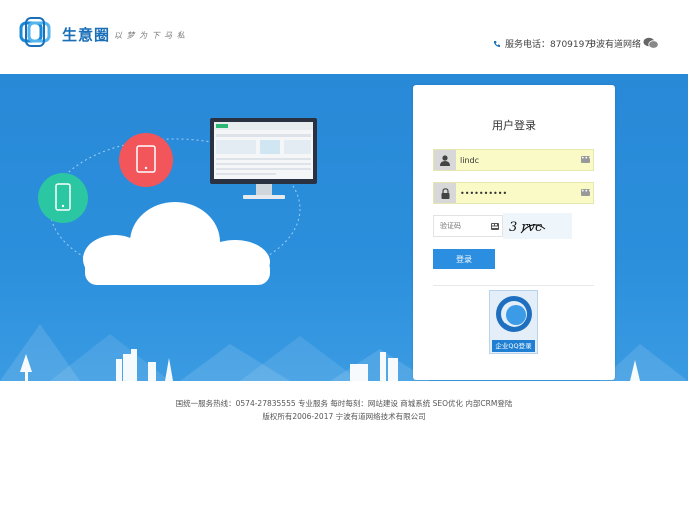  Describe the element at coordinates (550, 45) in the screenshot. I see `hotline-label: 服务电话：87091970` at that location.